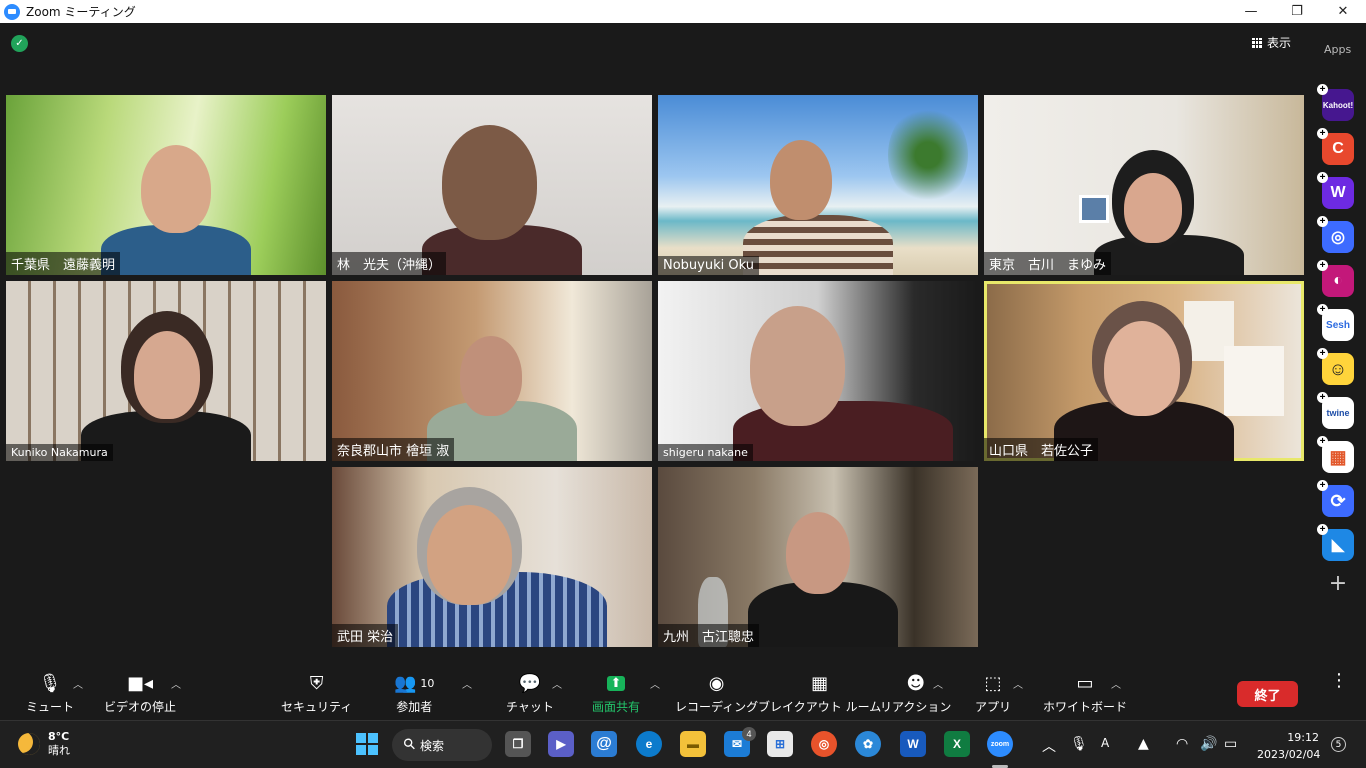 The width and height of the screenshot is (1366, 768). I want to click on excel-icon: X, so click(957, 744).